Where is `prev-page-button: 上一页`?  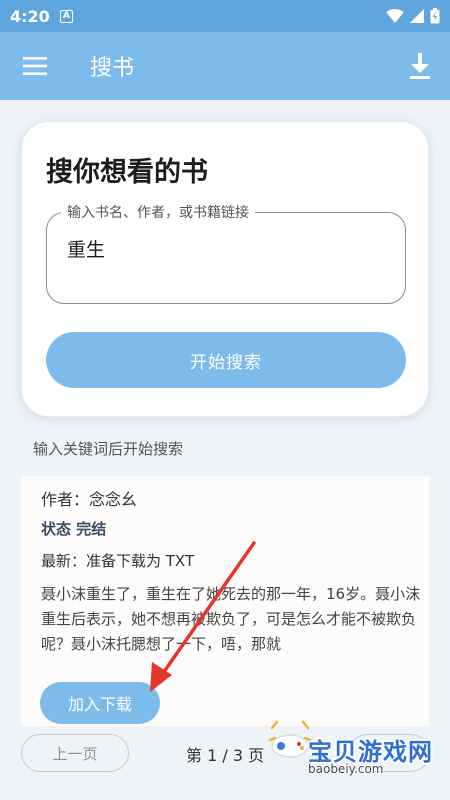 prev-page-button: 上一页 is located at coordinates (75, 753).